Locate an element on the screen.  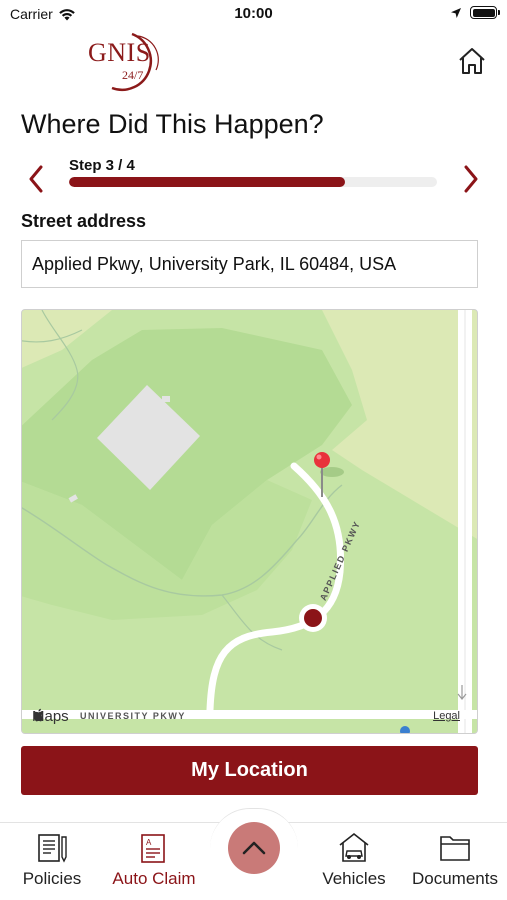
tab-policies: Policies is located at coordinates (52, 861).